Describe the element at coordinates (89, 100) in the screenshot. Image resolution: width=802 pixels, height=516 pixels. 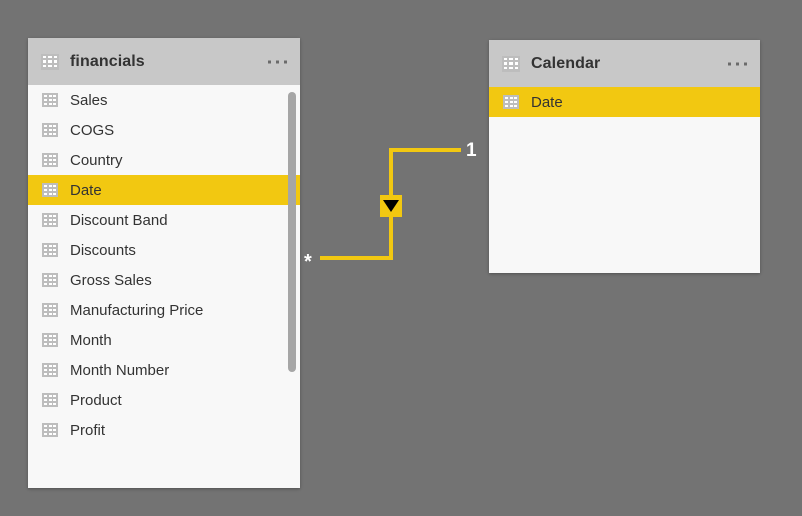
I see `field-label: Sales` at that location.